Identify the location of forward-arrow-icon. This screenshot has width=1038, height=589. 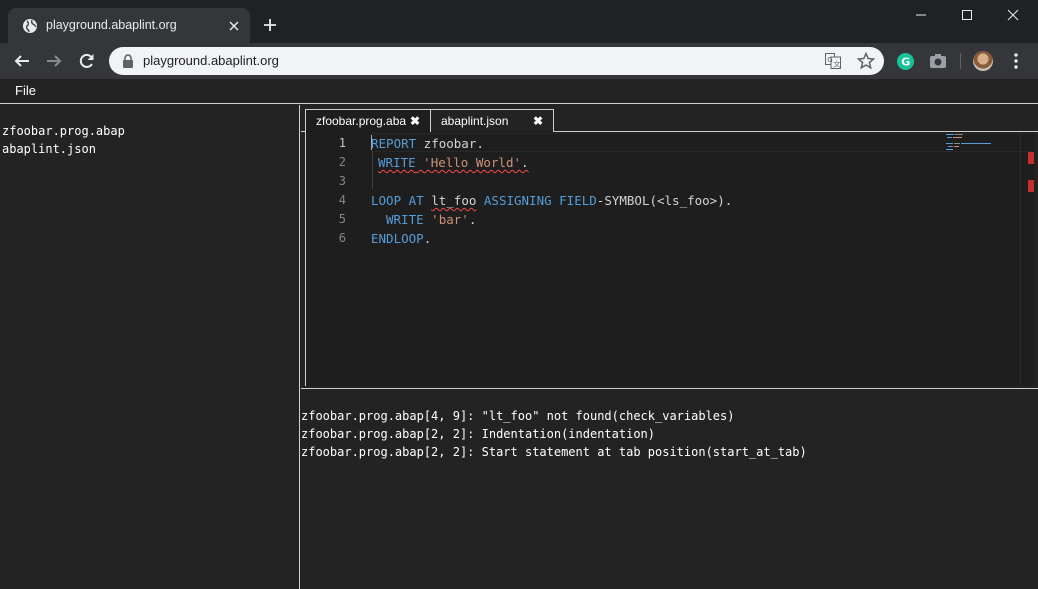
(54, 61).